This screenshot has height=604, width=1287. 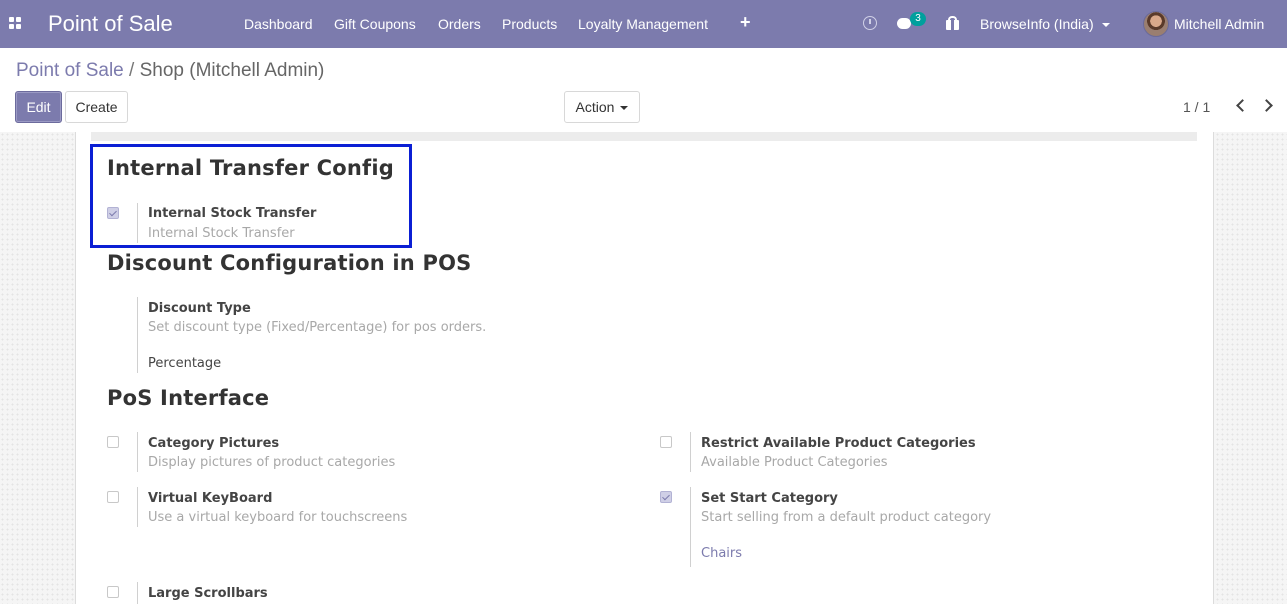 What do you see at coordinates (721, 553) in the screenshot?
I see `start-category-value-link: Chairs` at bounding box center [721, 553].